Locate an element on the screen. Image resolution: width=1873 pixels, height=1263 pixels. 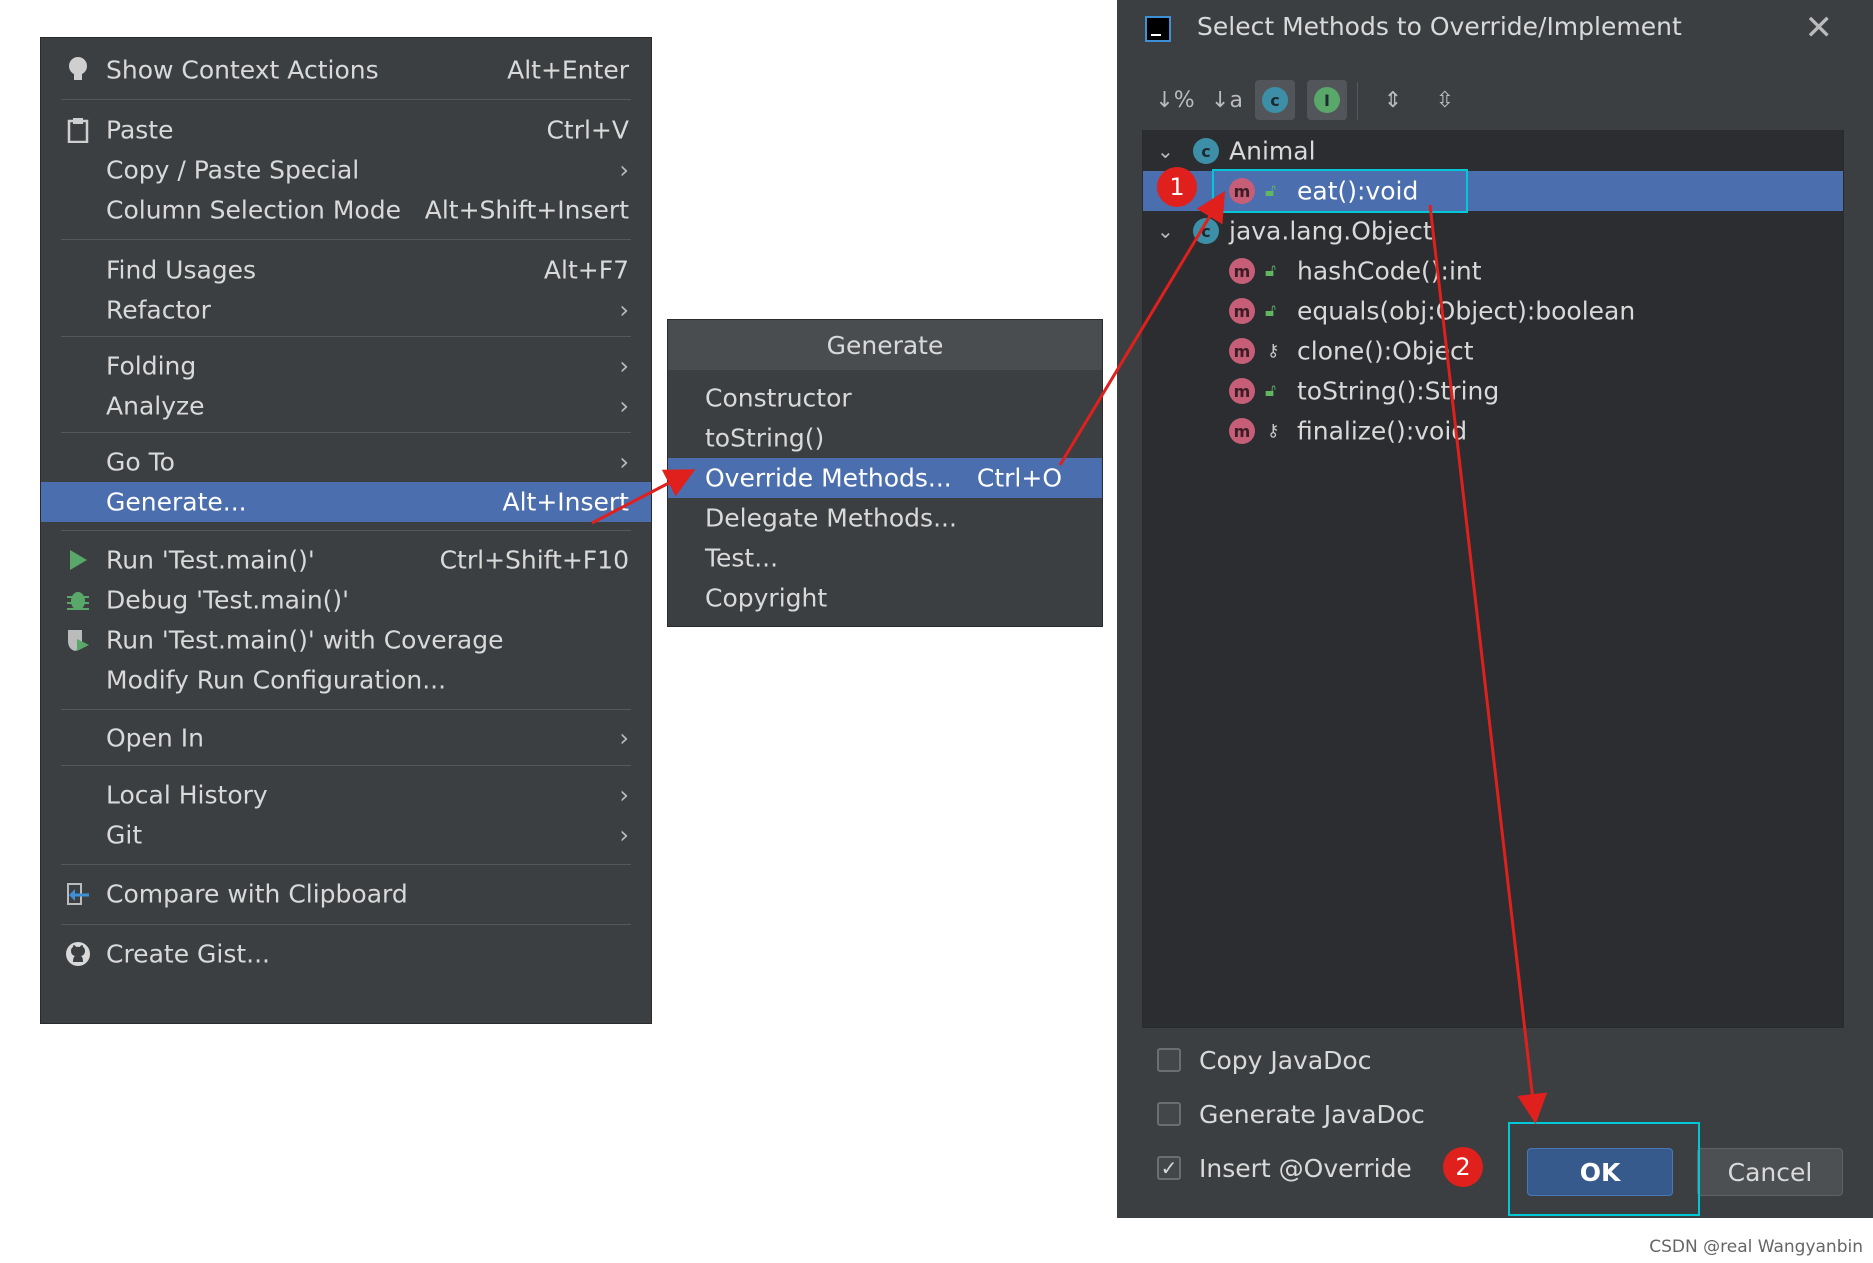
arrow-to-eat-method is located at coordinates (1142, 328).